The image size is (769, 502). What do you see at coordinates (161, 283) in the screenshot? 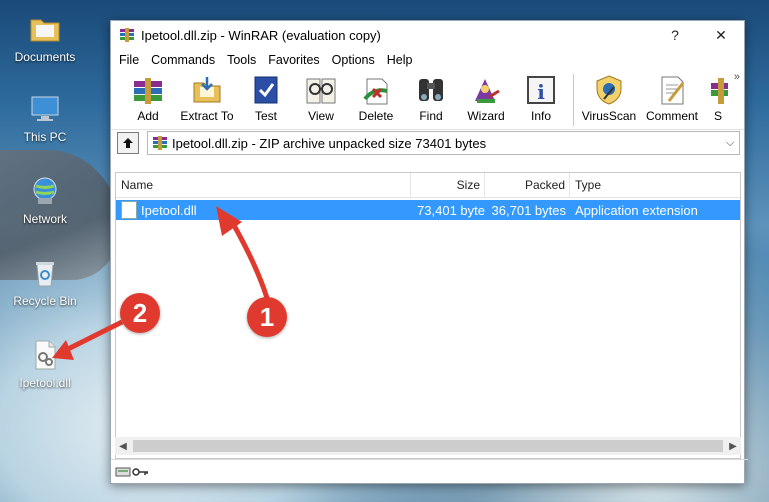
I see `annotation-arrows` at bounding box center [161, 283].